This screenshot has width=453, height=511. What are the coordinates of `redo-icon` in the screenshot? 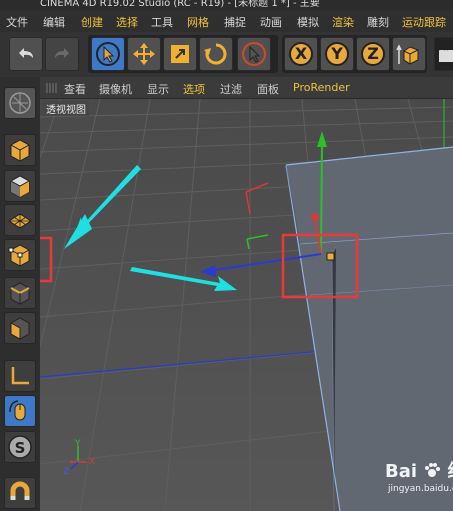 It's located at (62, 53).